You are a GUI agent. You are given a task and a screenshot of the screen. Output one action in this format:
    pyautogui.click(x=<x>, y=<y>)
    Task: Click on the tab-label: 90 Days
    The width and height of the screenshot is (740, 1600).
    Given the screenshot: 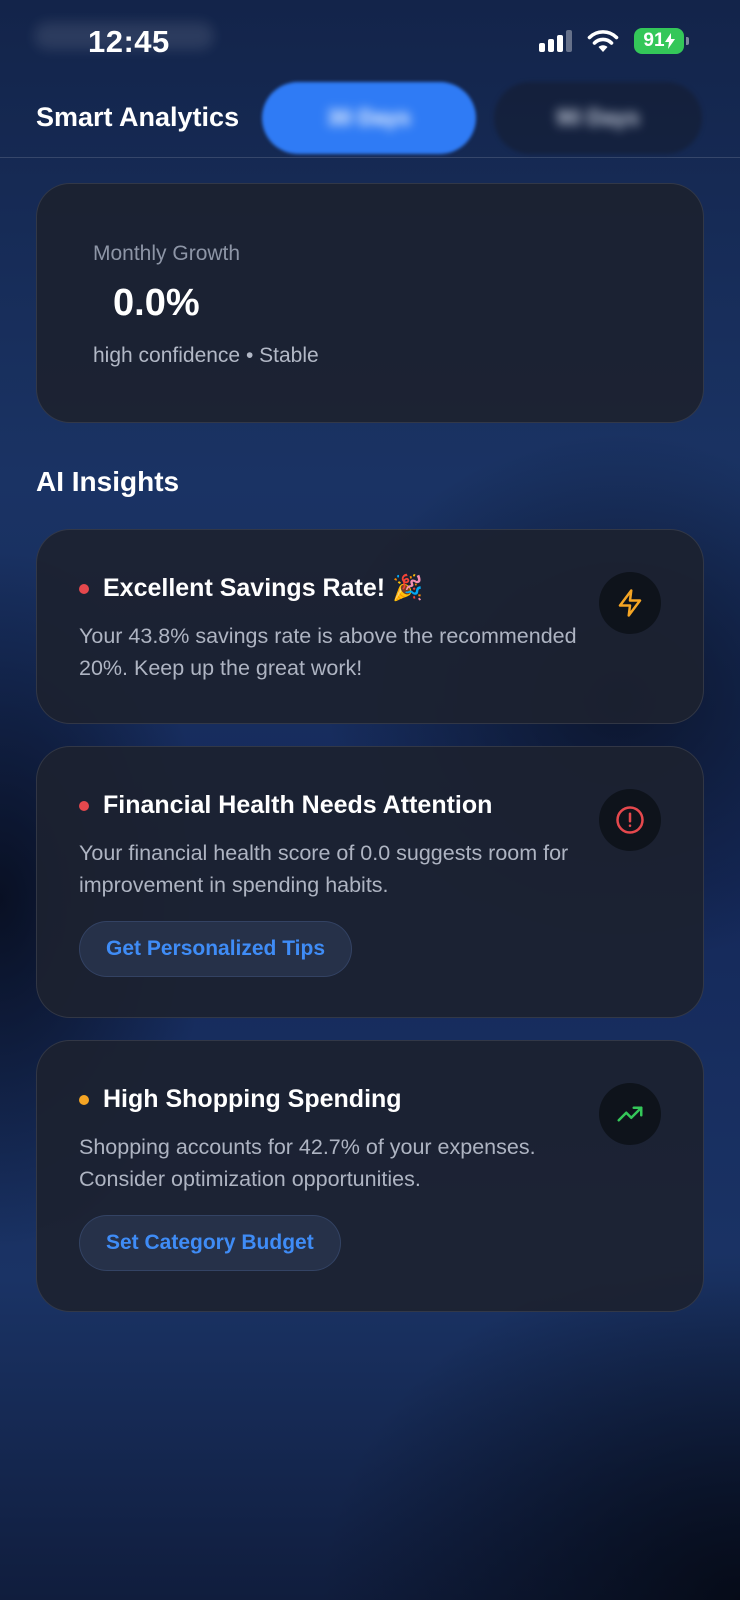 What is the action you would take?
    pyautogui.click(x=598, y=117)
    